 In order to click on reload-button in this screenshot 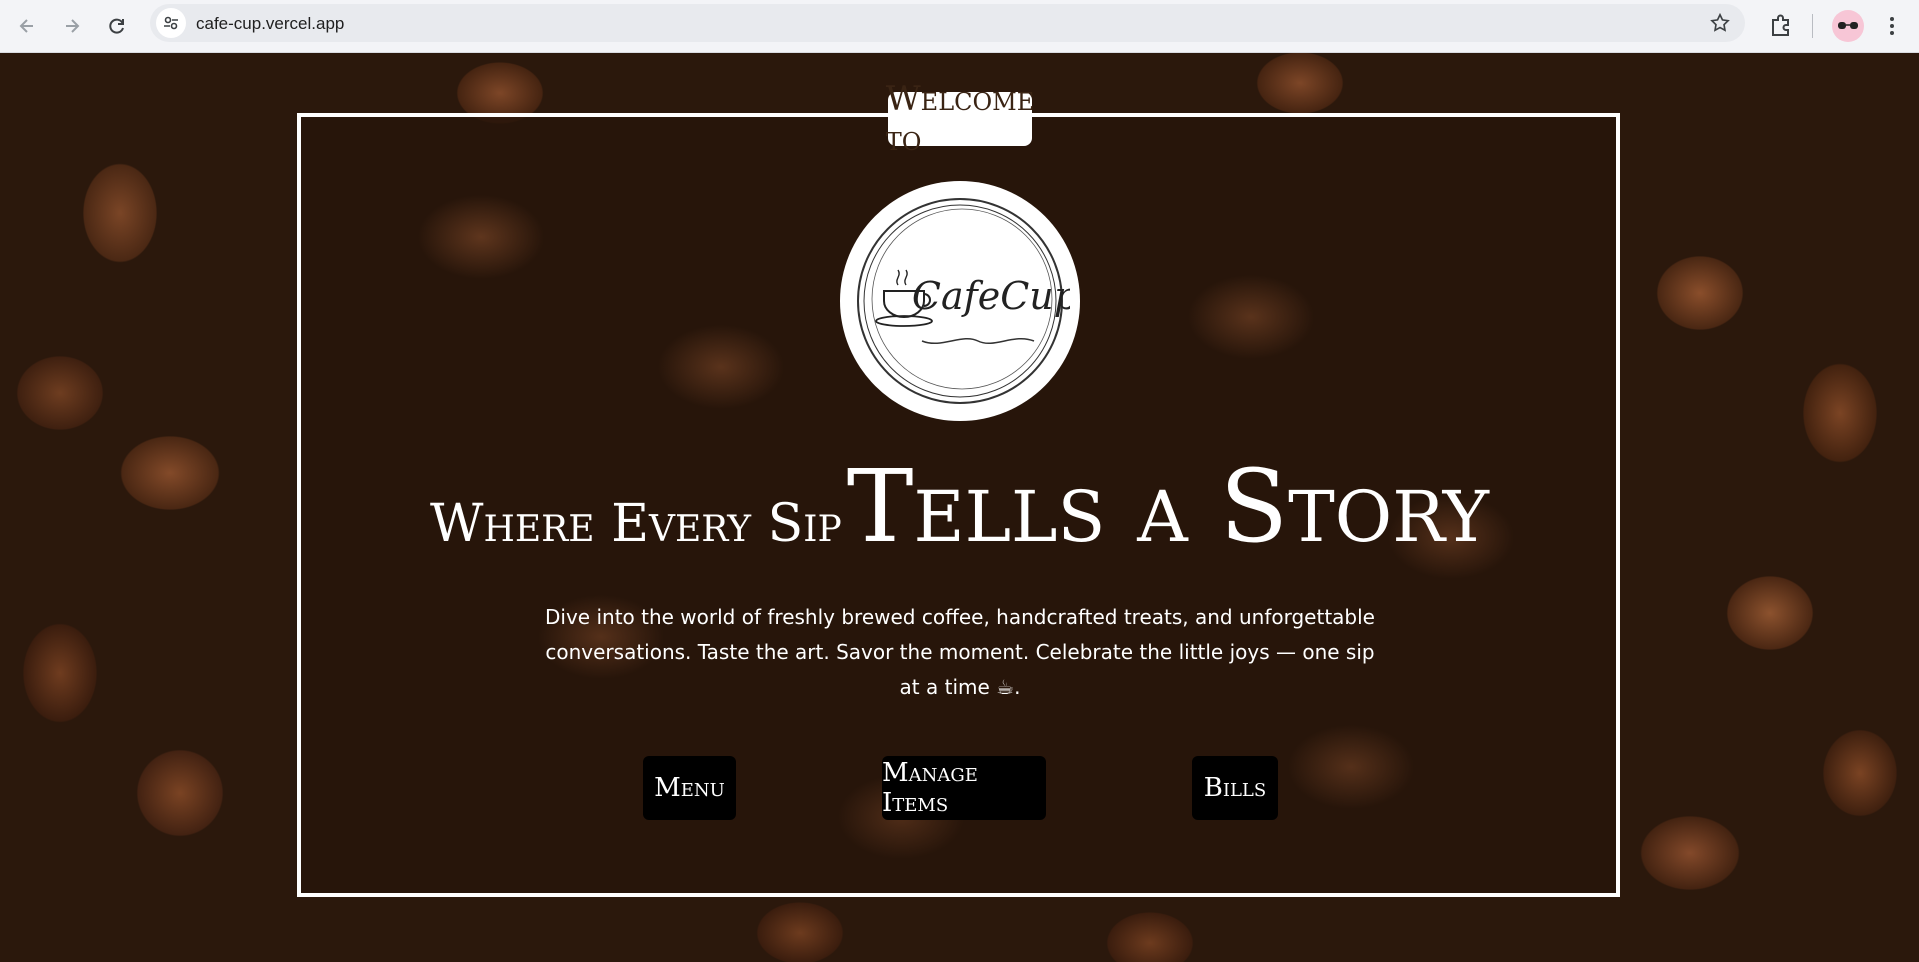, I will do `click(117, 26)`.